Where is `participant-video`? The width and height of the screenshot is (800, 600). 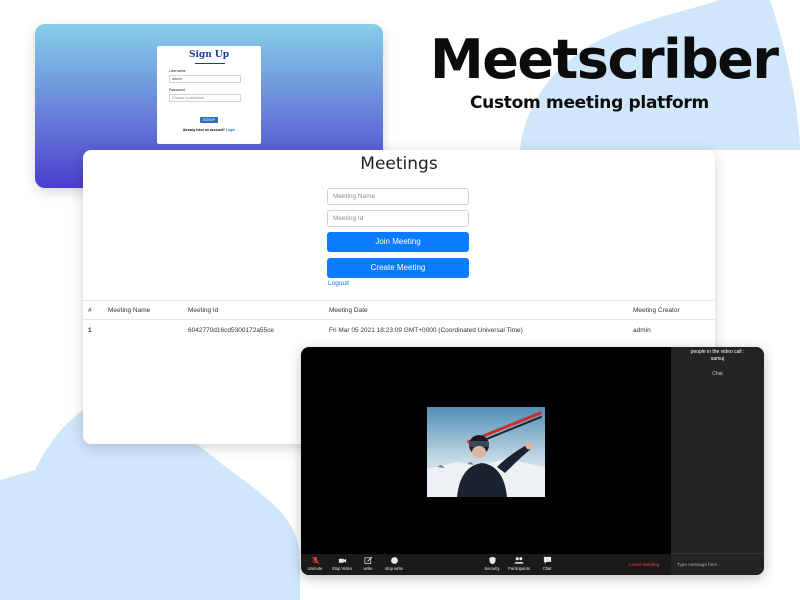
participant-video is located at coordinates (486, 452).